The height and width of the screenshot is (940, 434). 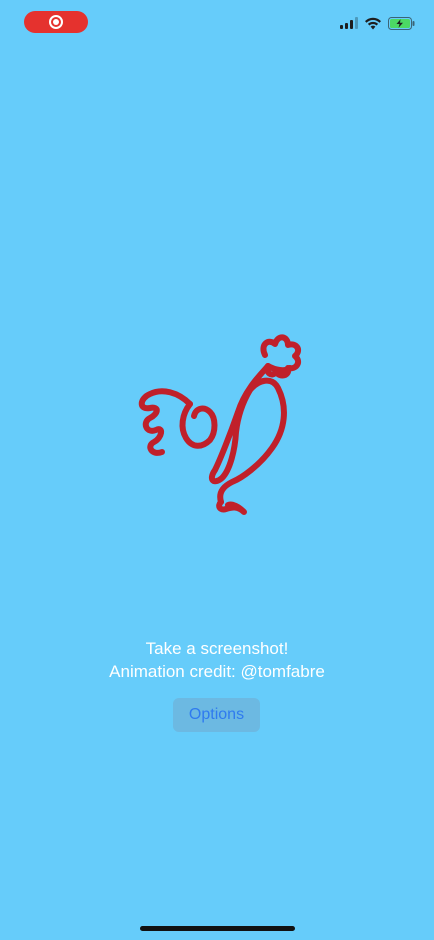 What do you see at coordinates (373, 23) in the screenshot?
I see `wifi-icon` at bounding box center [373, 23].